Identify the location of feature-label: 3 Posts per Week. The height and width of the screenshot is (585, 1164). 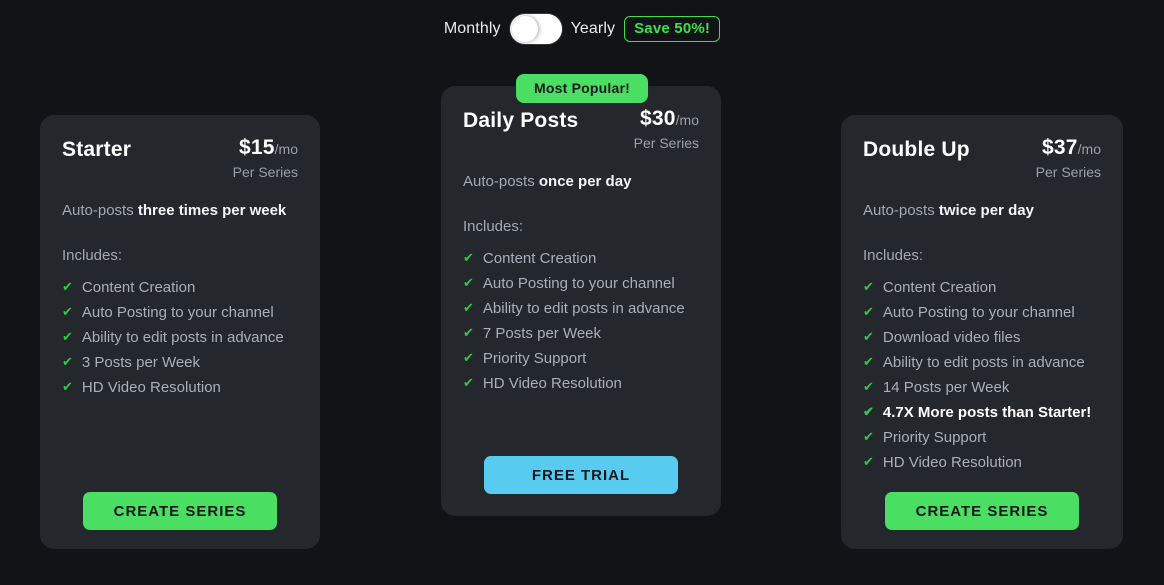
(141, 362).